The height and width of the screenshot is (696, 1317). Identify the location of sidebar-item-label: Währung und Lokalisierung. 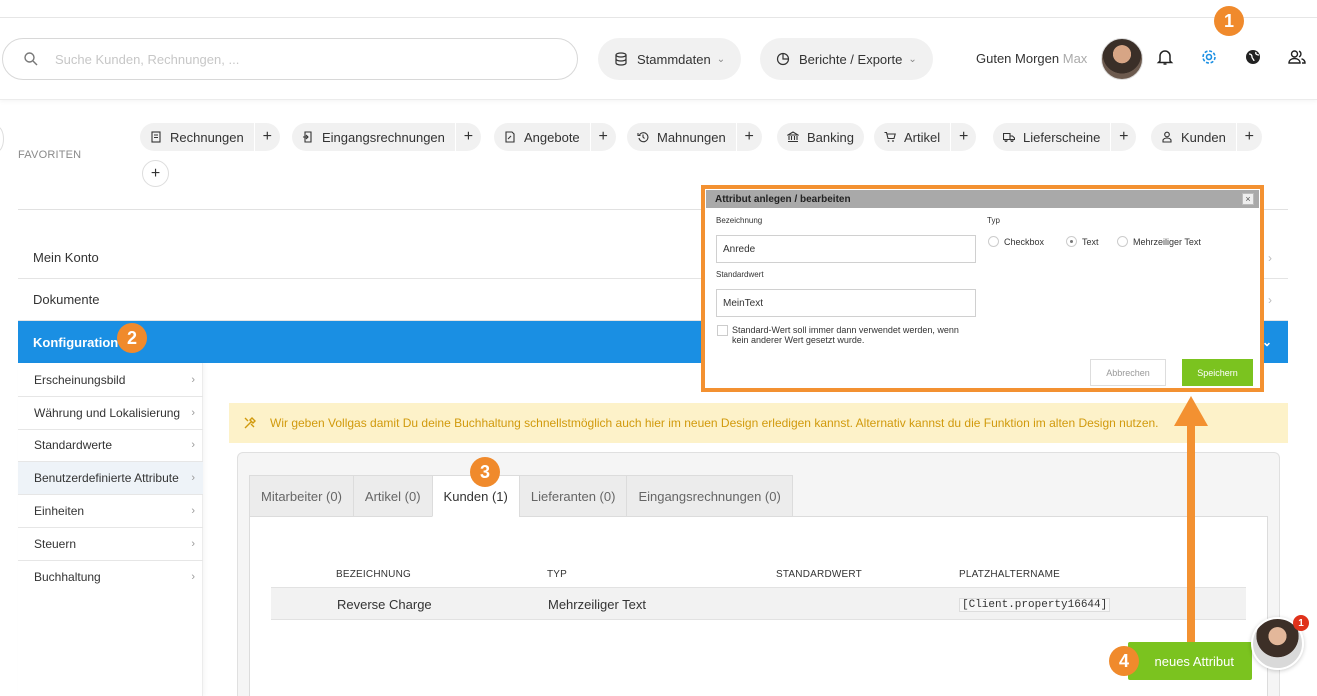
(107, 413).